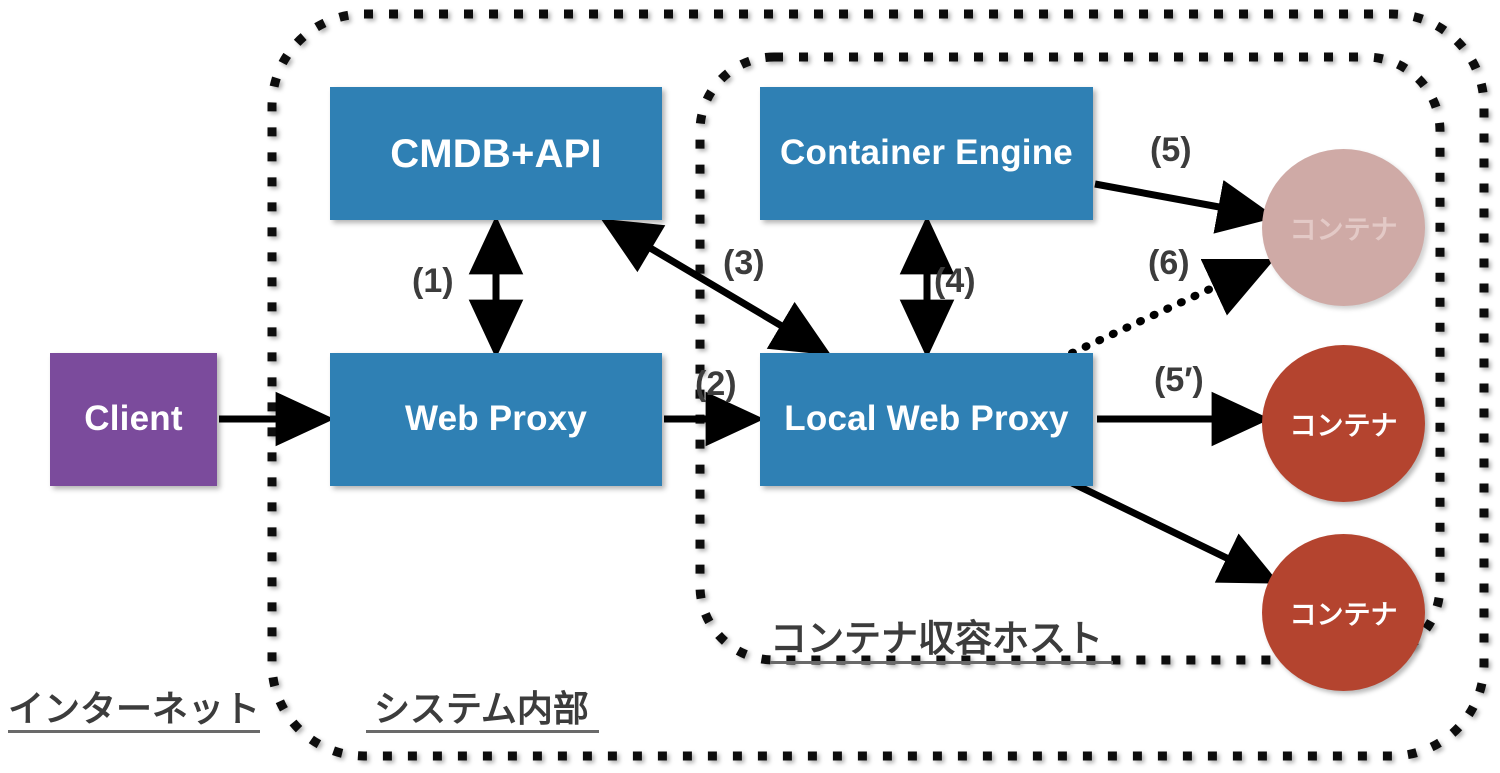  I want to click on arrow-cmdb-local-proxy, so click(716, 287).